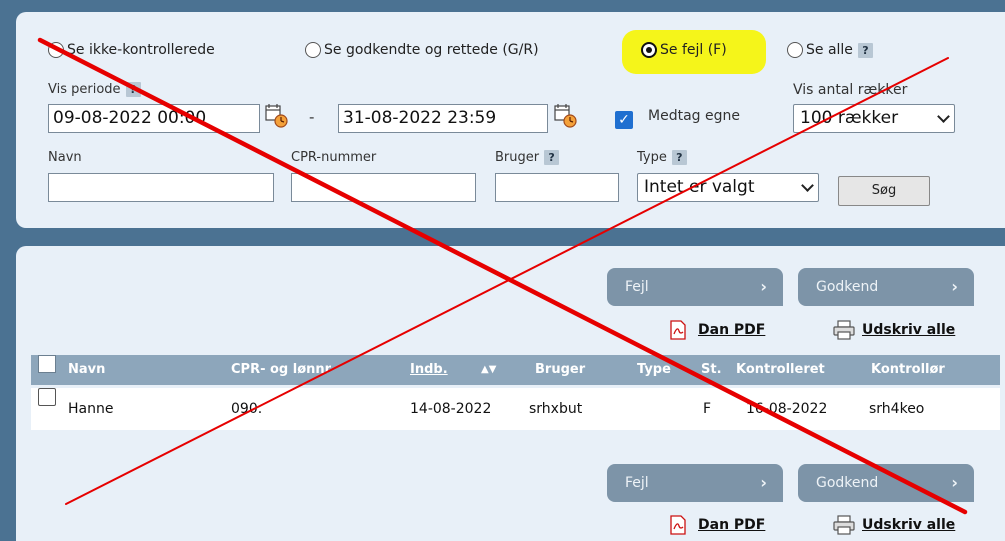  Describe the element at coordinates (517, 157) in the screenshot. I see `user-label: Bruger` at that location.